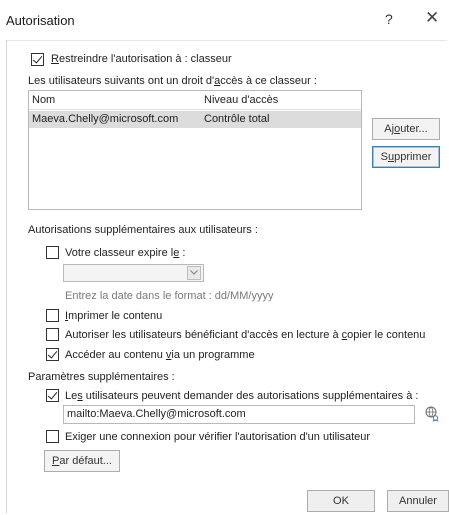 This screenshot has width=449, height=515. Describe the element at coordinates (141, 59) in the screenshot. I see `restrict-label: Restreindre l'autorisation à : classeur` at that location.